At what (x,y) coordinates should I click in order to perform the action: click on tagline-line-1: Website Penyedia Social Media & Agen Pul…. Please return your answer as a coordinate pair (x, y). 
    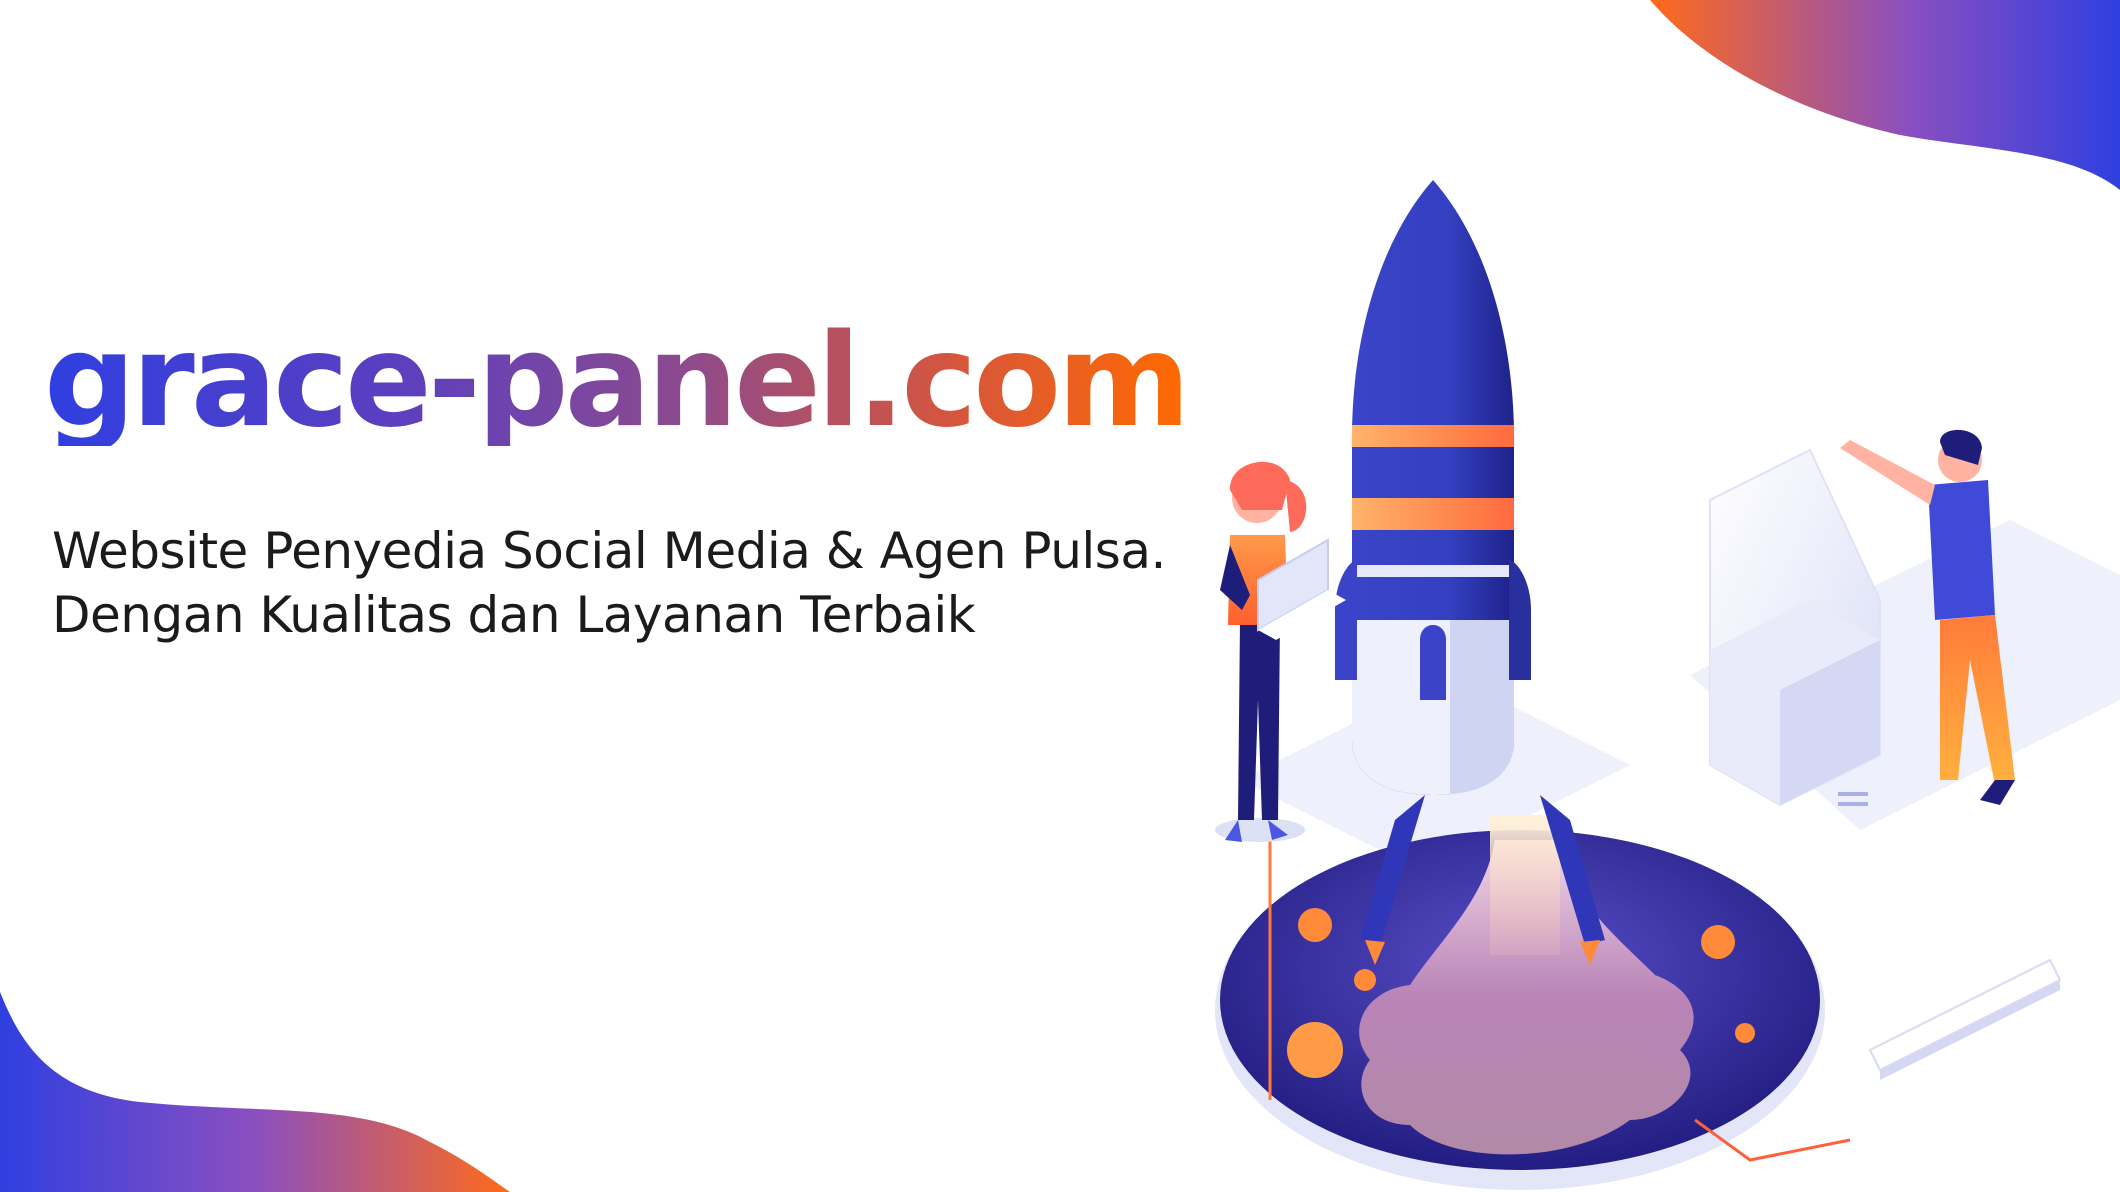
    Looking at the image, I should click on (609, 551).